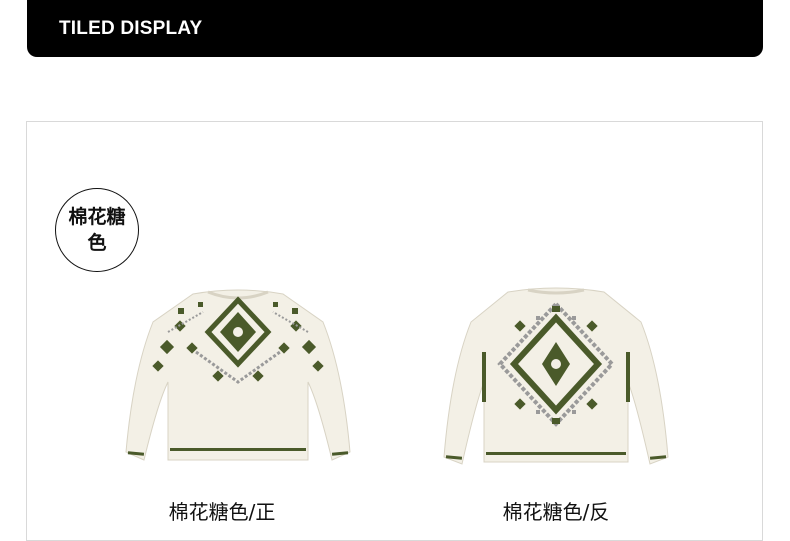 This screenshot has height=541, width=790. I want to click on product-caption-front: 棉花糖色/正, so click(222, 512).